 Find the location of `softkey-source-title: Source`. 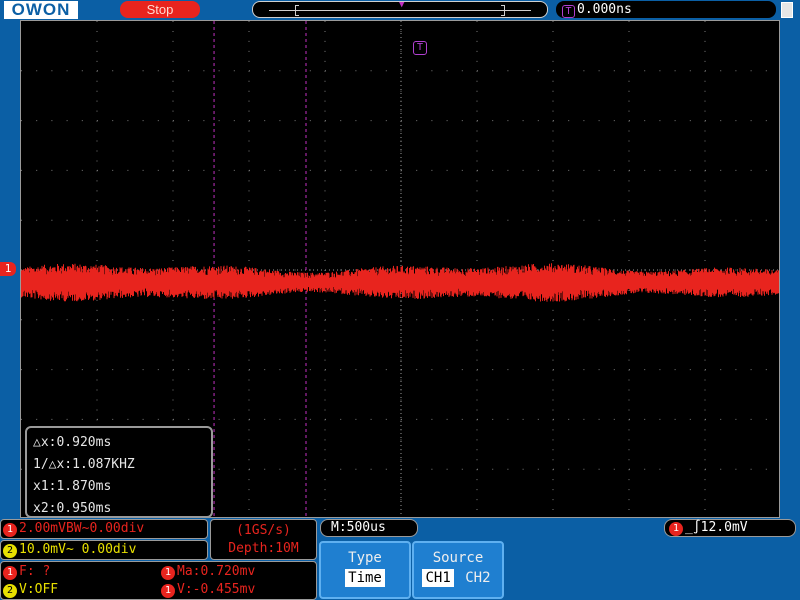

softkey-source-title: Source is located at coordinates (458, 558).